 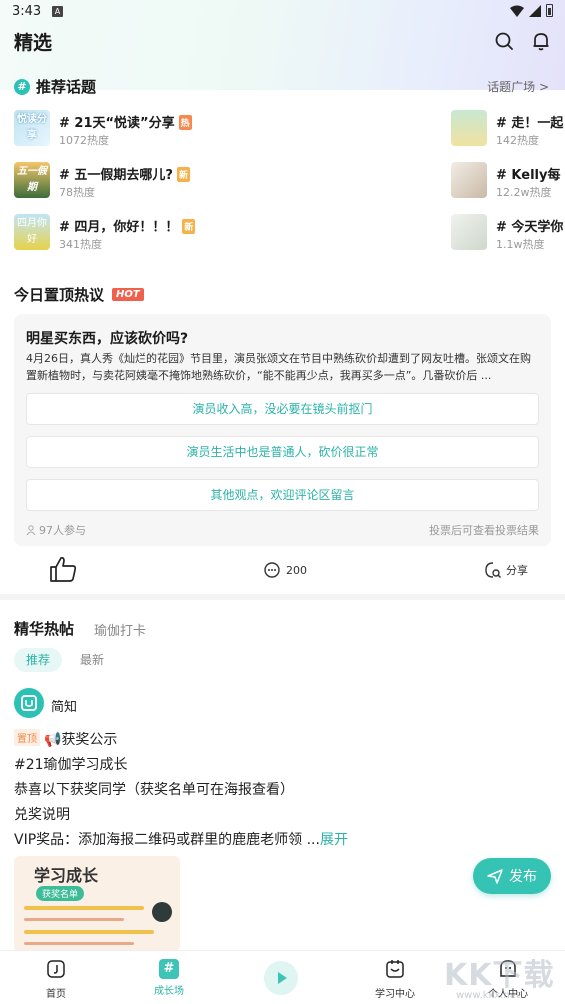 I want to click on topic-thumbnail: 悦读分享, so click(x=32, y=128).